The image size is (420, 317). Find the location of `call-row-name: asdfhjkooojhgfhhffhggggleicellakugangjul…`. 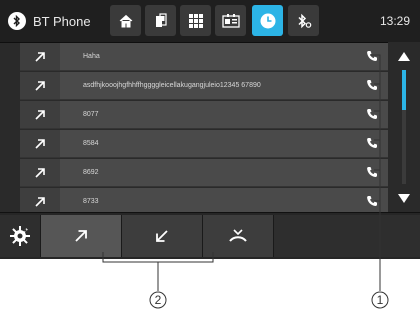

call-row-name: asdfhjkooojhgfhhffhggggleicellakugangjul… is located at coordinates (172, 85).